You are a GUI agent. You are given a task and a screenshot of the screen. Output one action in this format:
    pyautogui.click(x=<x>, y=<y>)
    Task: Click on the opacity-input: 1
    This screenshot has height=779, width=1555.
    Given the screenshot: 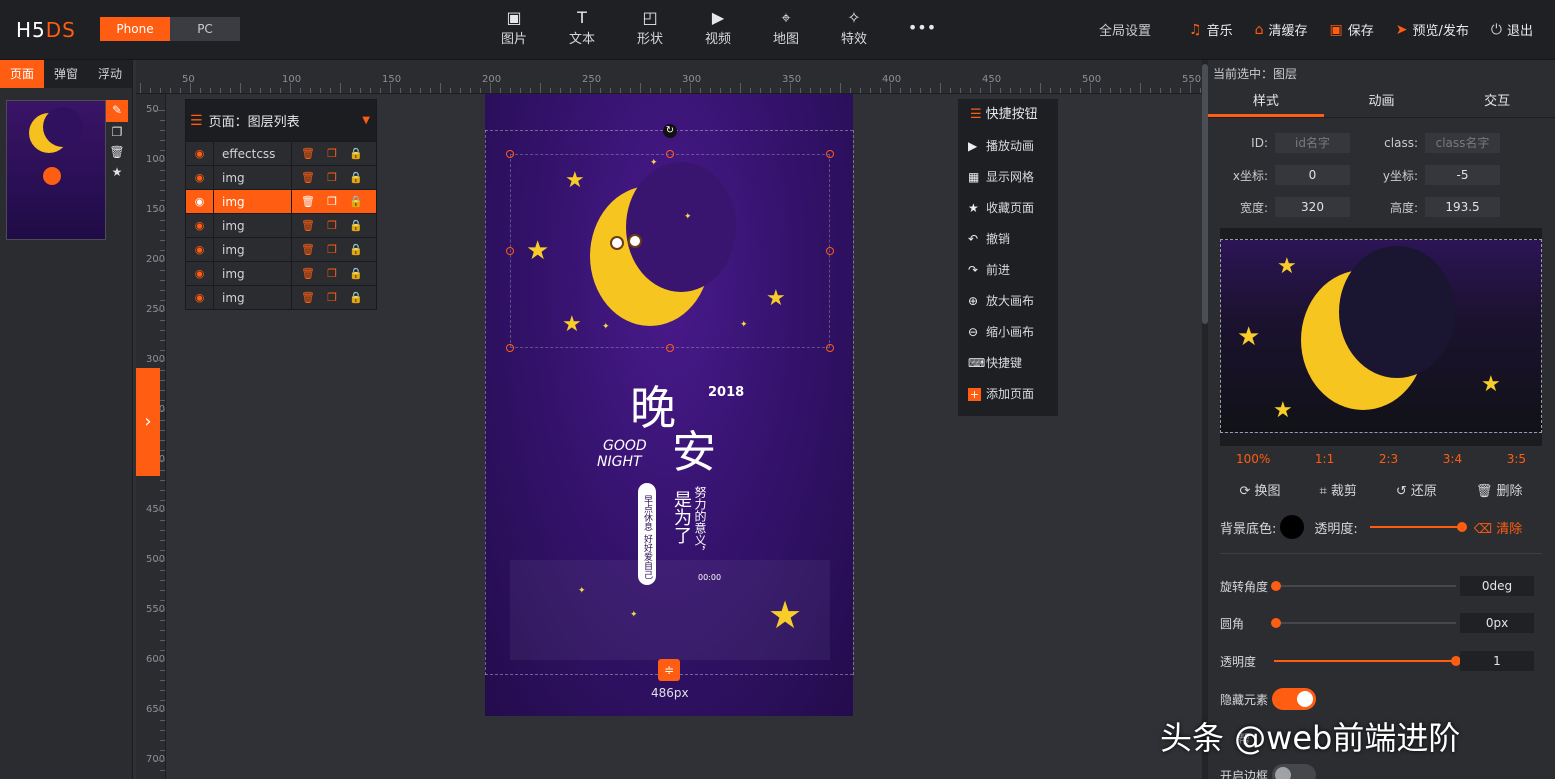 What is the action you would take?
    pyautogui.click(x=1497, y=661)
    